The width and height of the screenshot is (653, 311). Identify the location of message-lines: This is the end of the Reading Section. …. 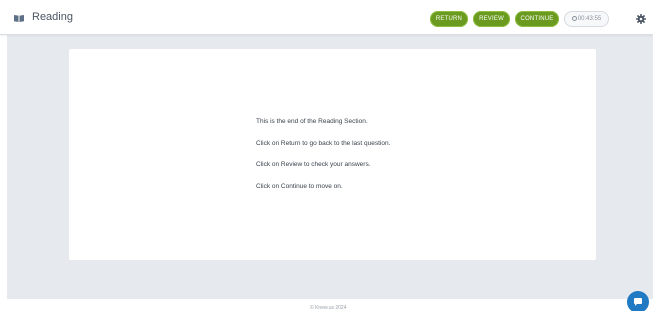
(323, 161).